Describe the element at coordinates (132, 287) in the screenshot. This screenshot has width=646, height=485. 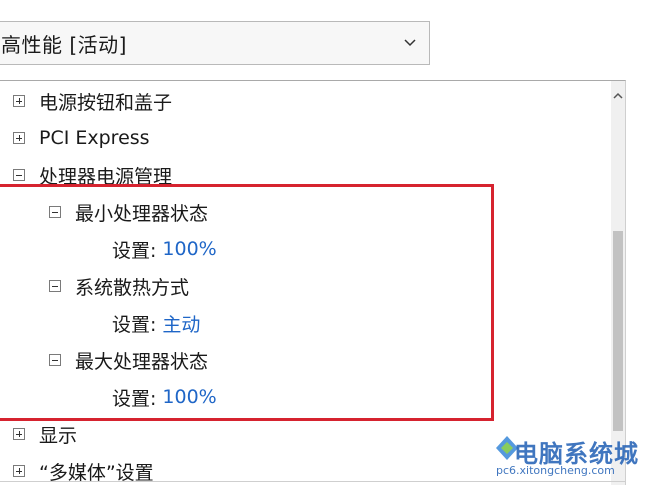
I see `tree-item-label: 系统散热方式` at that location.